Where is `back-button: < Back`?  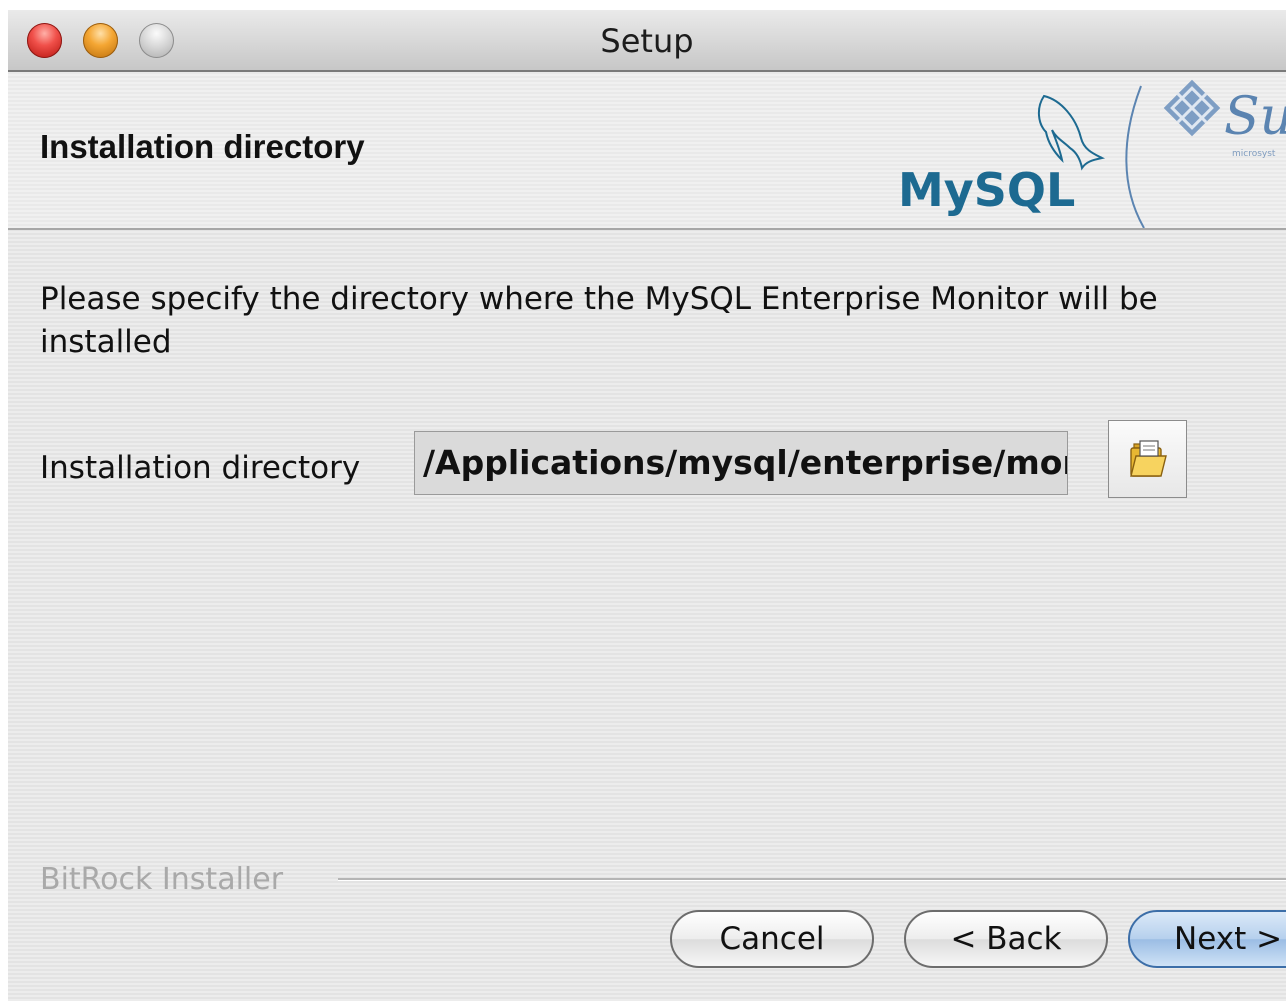
back-button: < Back is located at coordinates (1006, 939).